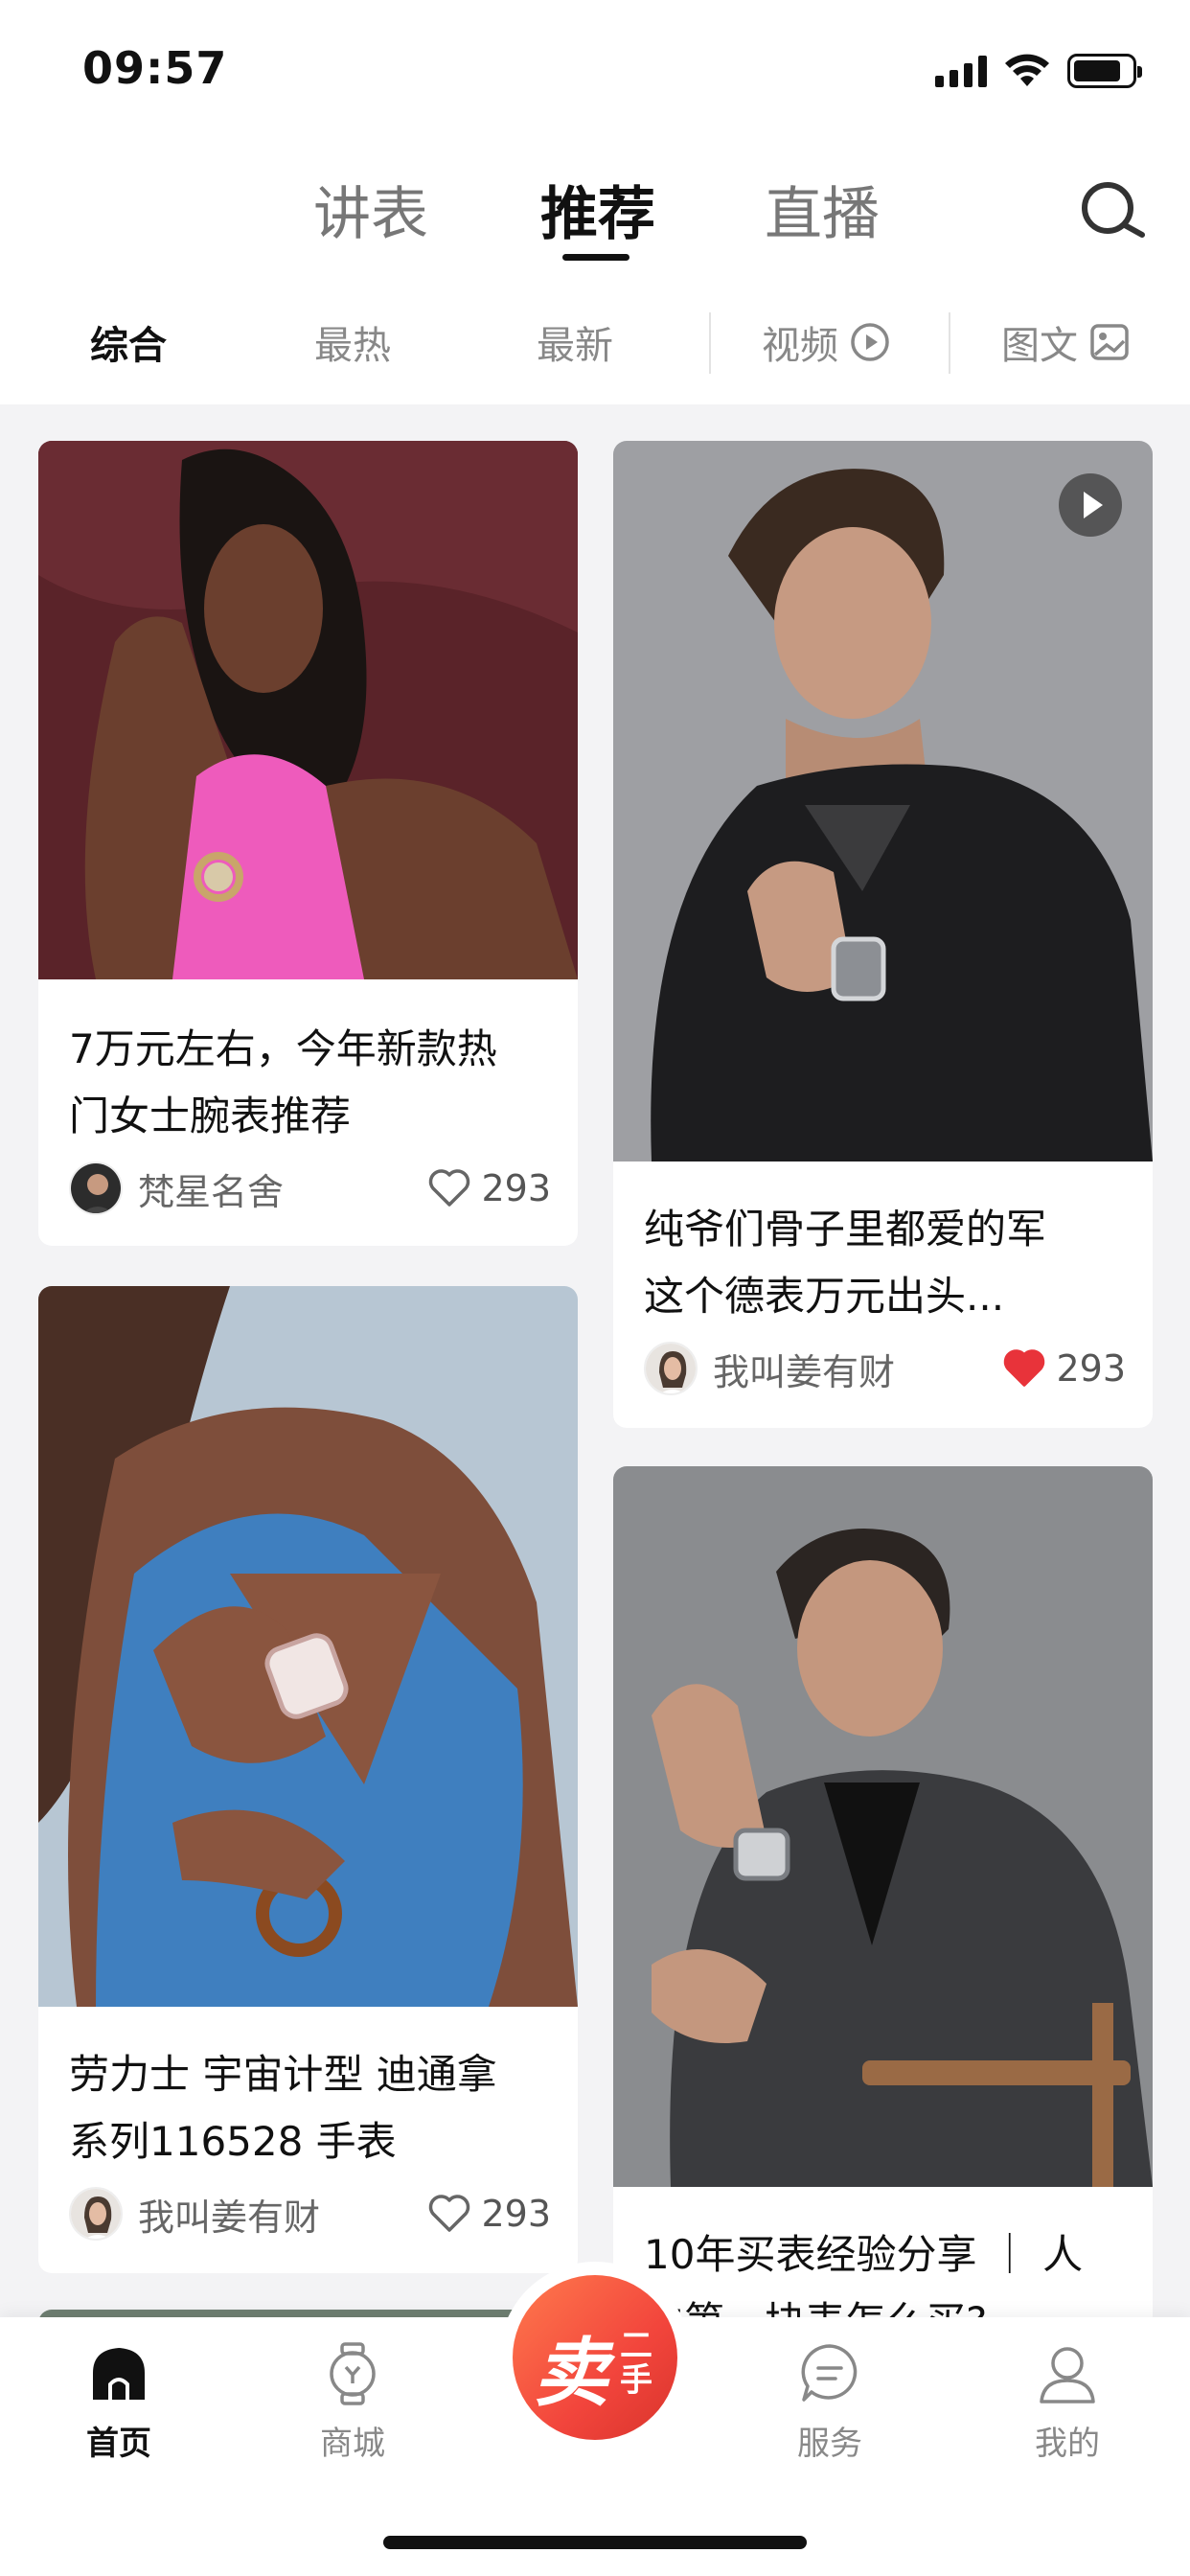  Describe the element at coordinates (352, 342) in the screenshot. I see `subtab-hot: 最热` at that location.